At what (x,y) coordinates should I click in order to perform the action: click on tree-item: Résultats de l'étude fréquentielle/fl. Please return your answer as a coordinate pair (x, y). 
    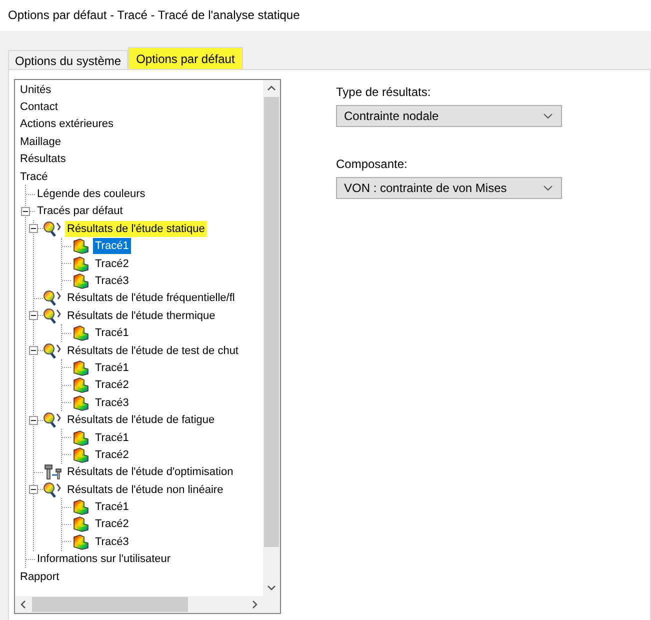
    Looking at the image, I should click on (151, 298).